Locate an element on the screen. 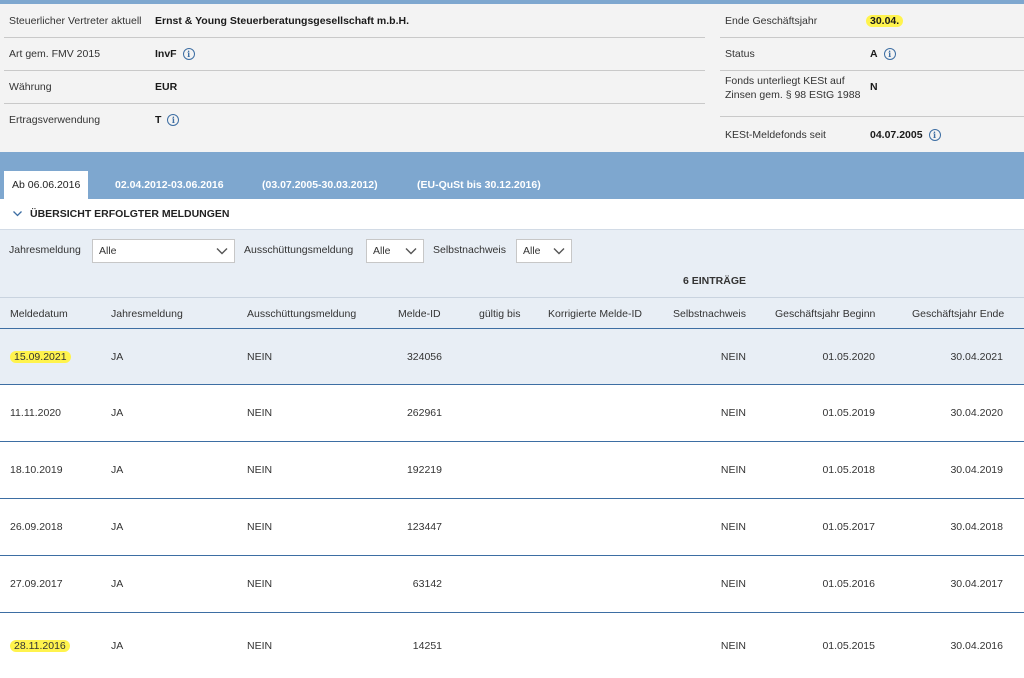  info-value-status: Ai is located at coordinates (883, 53).